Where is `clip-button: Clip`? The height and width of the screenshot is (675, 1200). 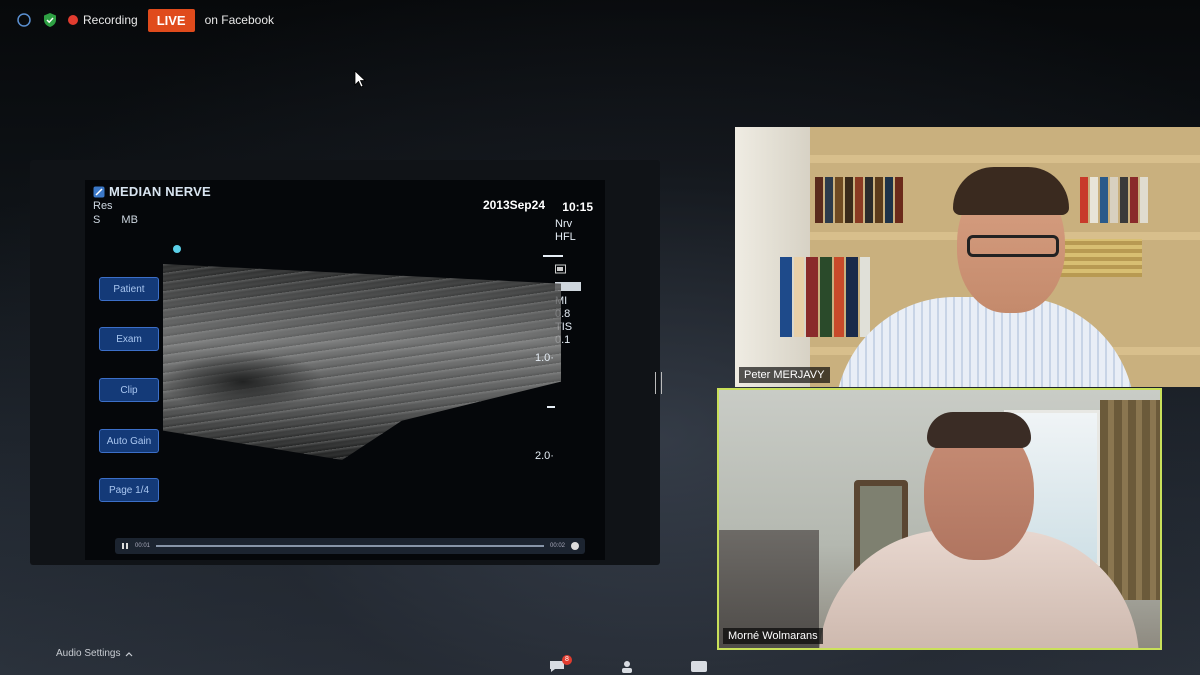
clip-button: Clip is located at coordinates (129, 390).